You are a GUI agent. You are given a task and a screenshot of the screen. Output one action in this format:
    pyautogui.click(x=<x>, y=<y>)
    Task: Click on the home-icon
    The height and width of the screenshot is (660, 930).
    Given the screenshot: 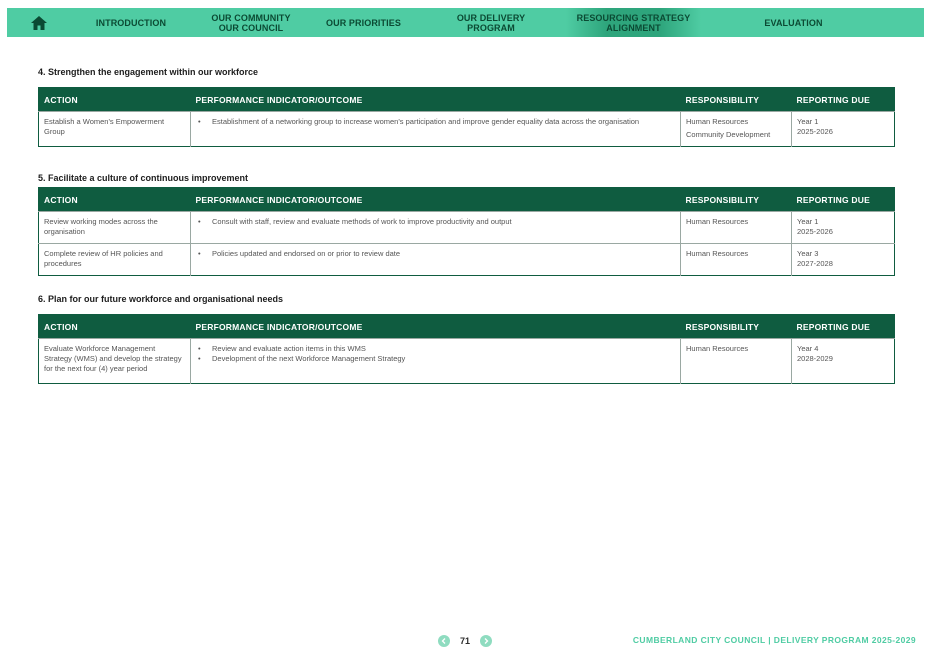 What is the action you would take?
    pyautogui.click(x=39, y=22)
    